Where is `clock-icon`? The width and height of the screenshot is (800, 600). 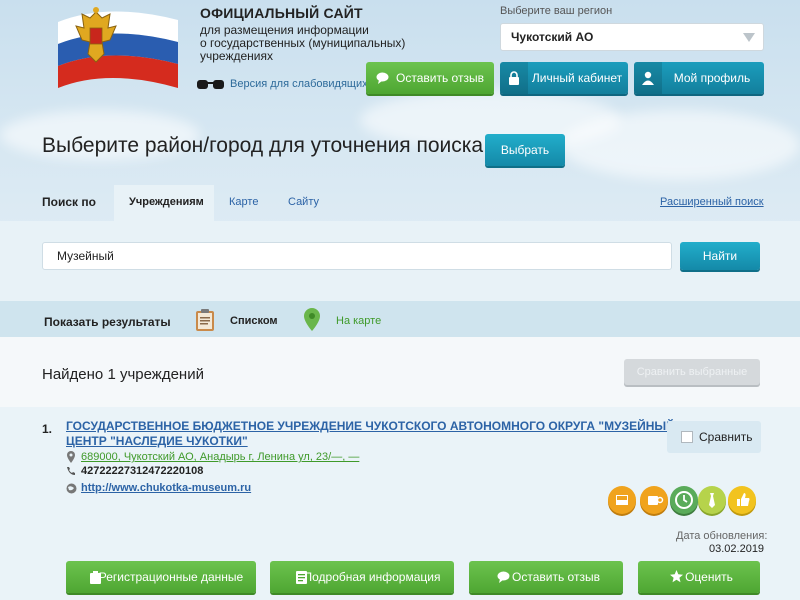 clock-icon is located at coordinates (684, 500).